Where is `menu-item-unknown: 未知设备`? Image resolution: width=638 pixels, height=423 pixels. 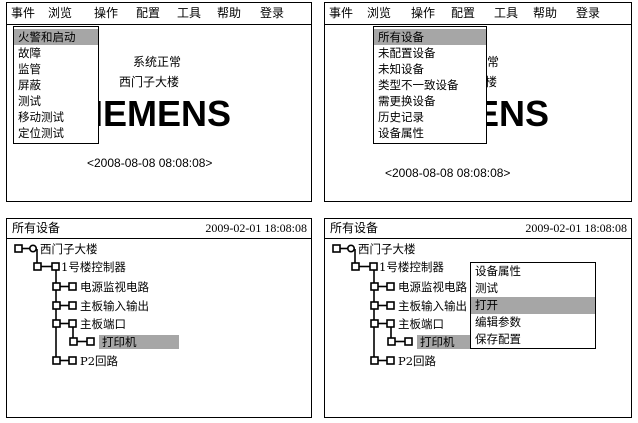
menu-item-unknown: 未知设备 is located at coordinates (430, 69).